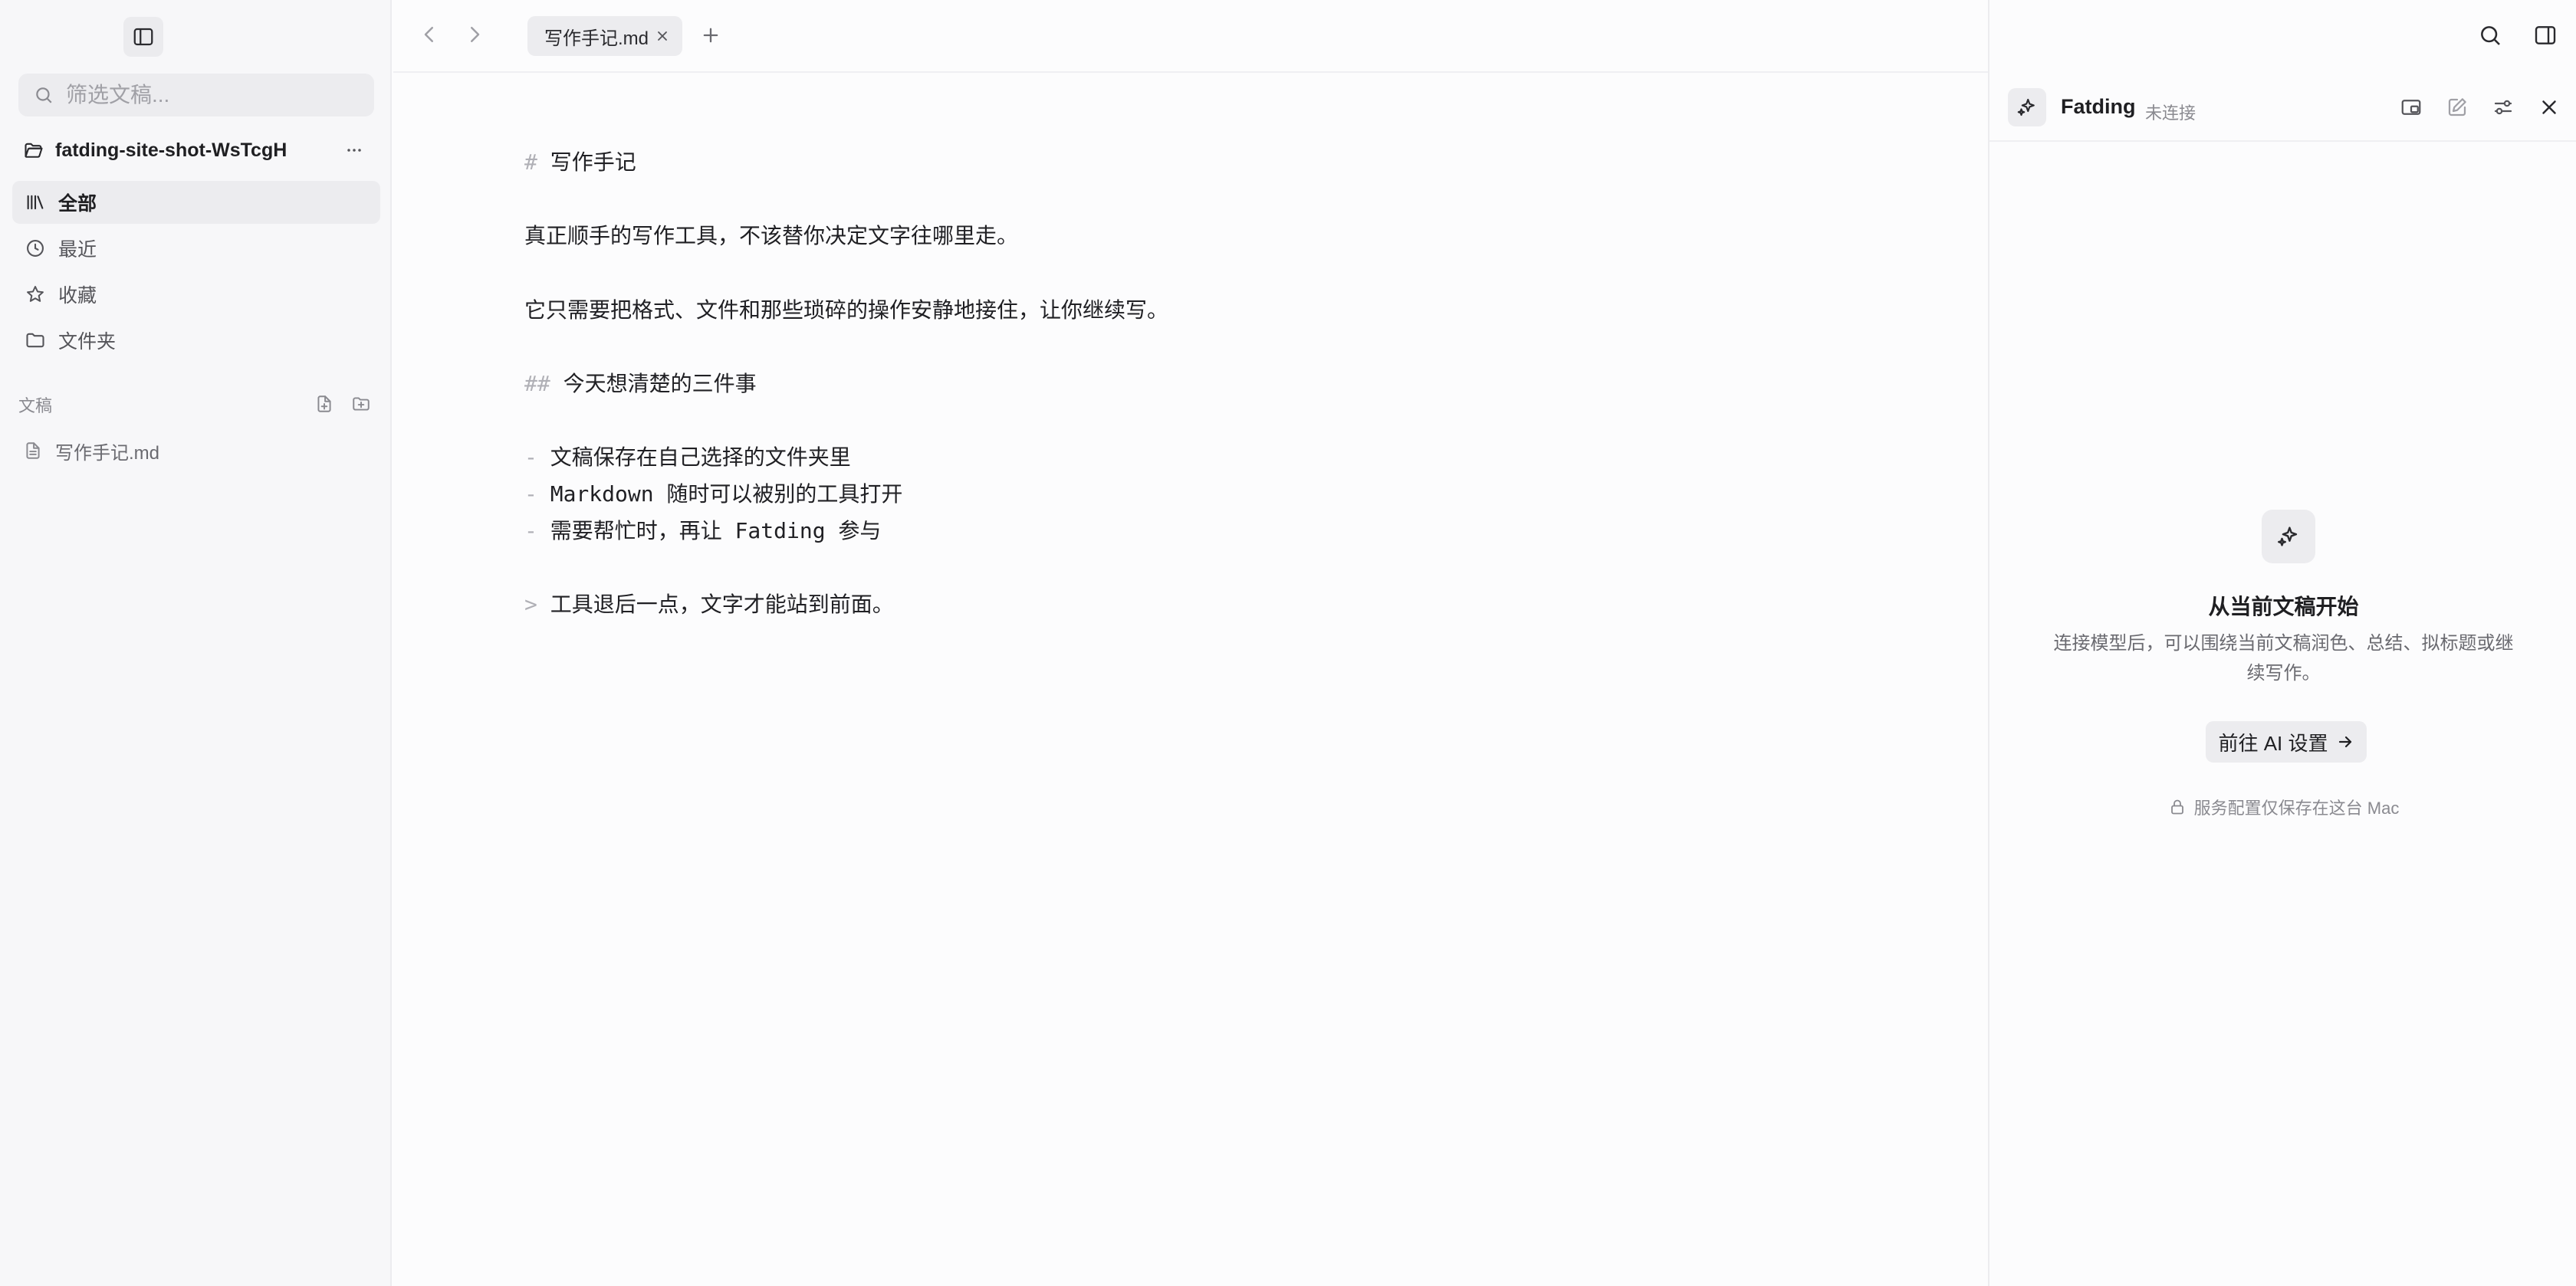 The height and width of the screenshot is (1286, 2576). What do you see at coordinates (196, 294) in the screenshot?
I see `sidebar-item-favorites: 收藏` at bounding box center [196, 294].